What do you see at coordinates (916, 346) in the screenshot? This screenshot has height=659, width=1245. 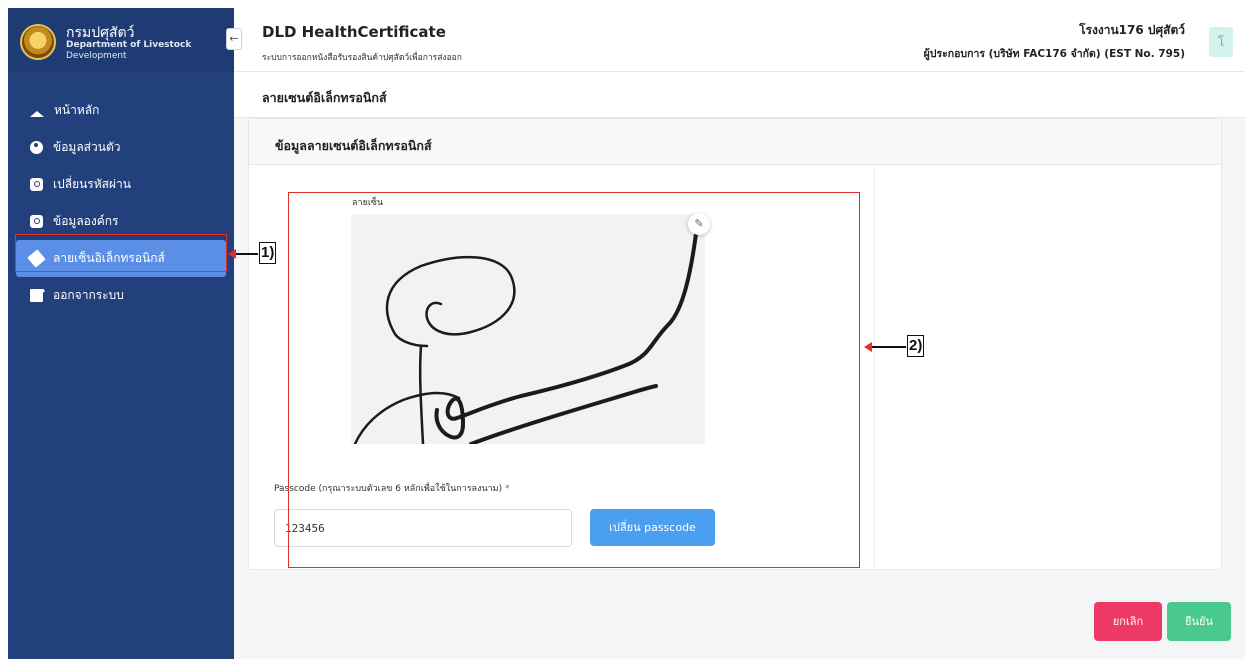 I see `annotation-label-2: 2)` at bounding box center [916, 346].